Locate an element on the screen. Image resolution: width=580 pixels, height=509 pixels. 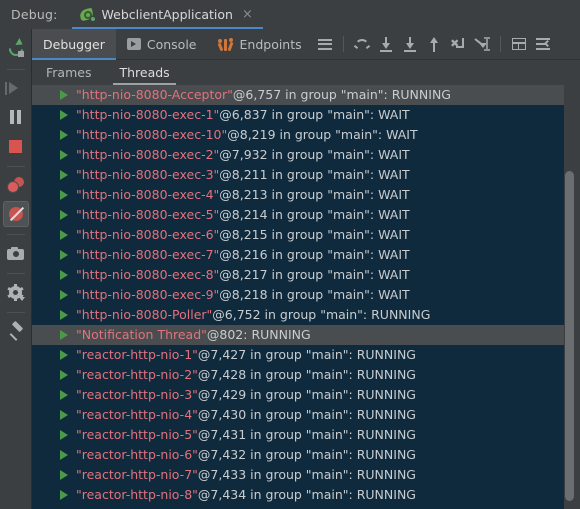
thread-name: "http-nio-8080-exec-1" is located at coordinates (148, 114).